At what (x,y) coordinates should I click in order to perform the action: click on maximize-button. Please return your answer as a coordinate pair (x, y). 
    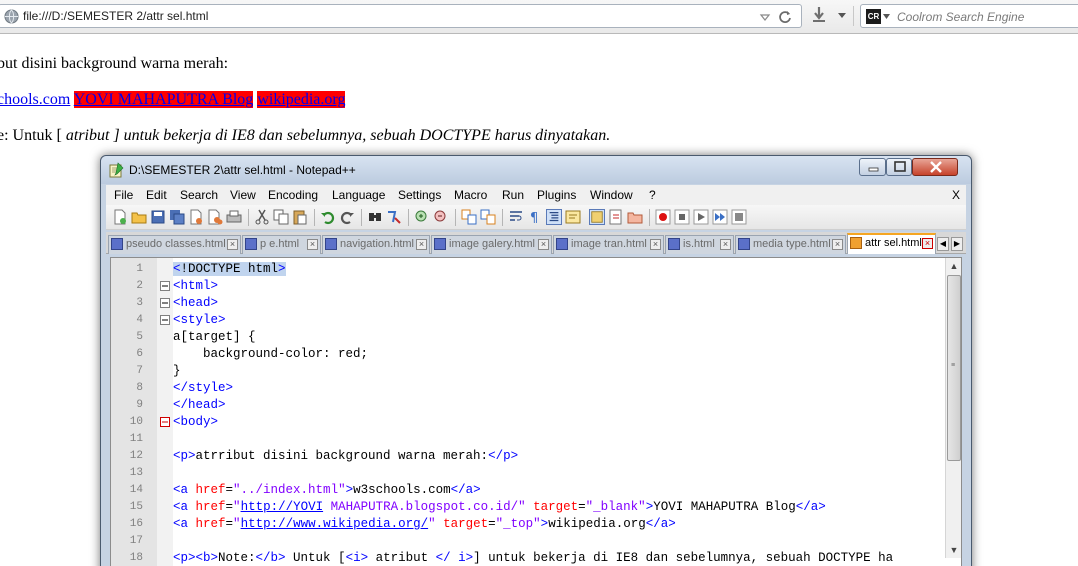
    Looking at the image, I should click on (899, 167).